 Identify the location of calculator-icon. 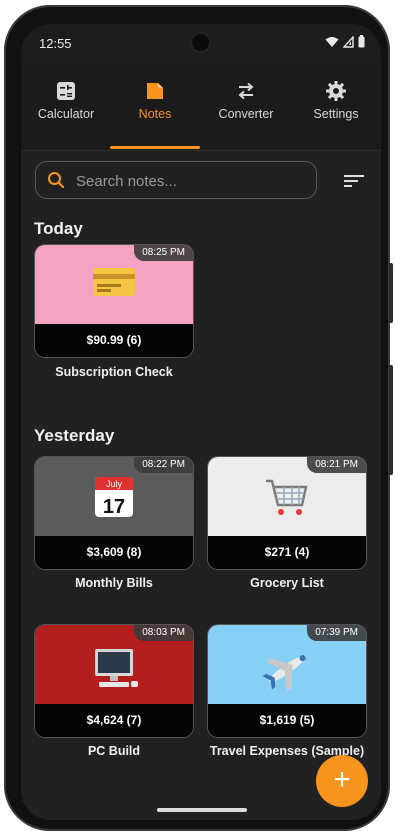
(66, 91).